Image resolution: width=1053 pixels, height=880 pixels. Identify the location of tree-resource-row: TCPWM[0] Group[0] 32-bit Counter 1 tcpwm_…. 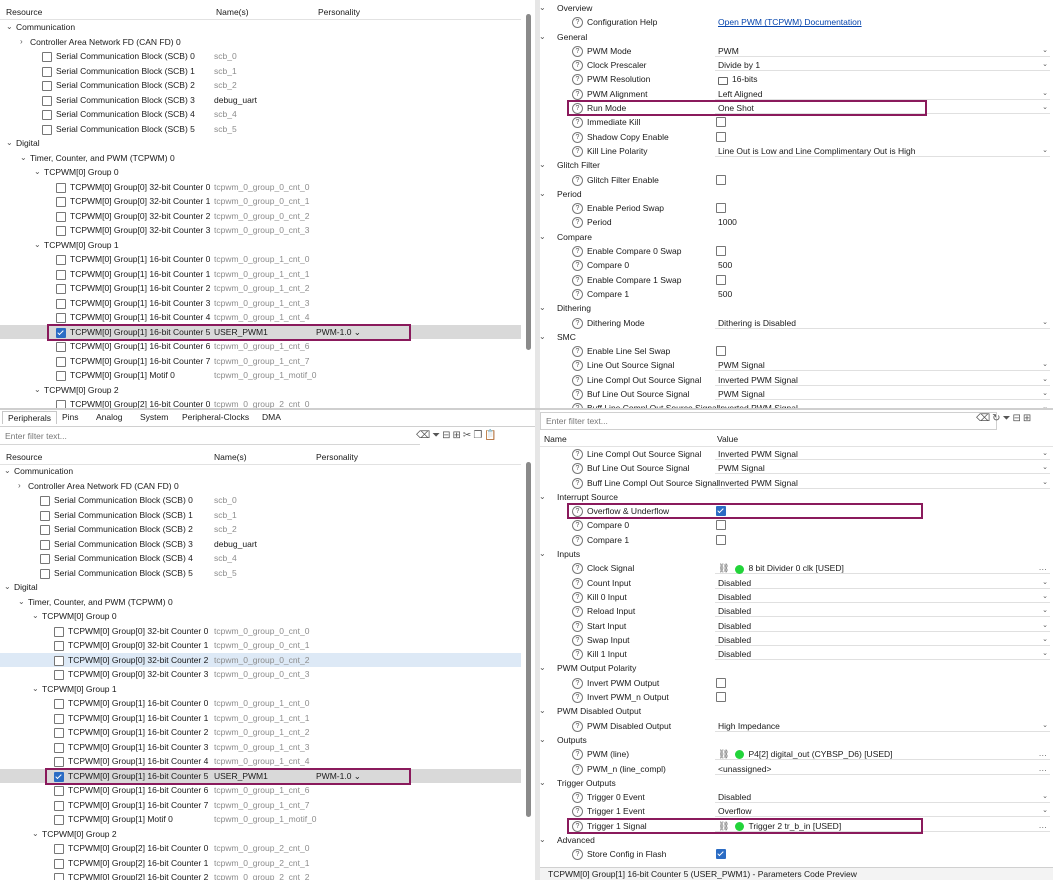
(260, 201).